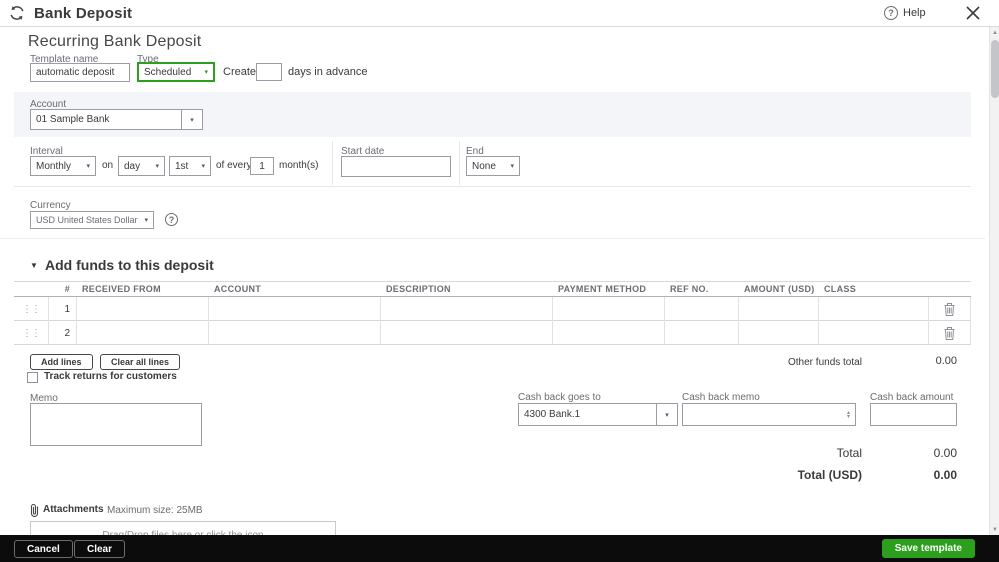 Image resolution: width=999 pixels, height=562 pixels. Describe the element at coordinates (587, 414) in the screenshot. I see `cash-back-goes-to-input: 4300 Bank.1` at that location.